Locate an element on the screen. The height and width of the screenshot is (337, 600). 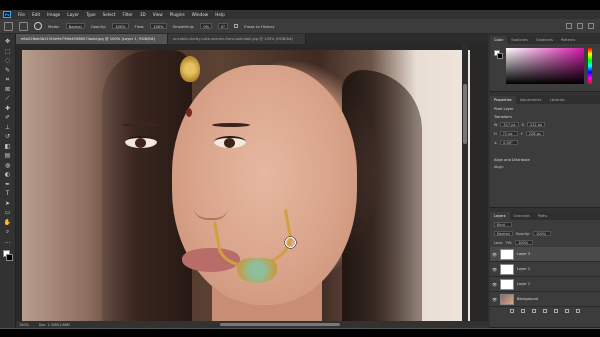
workspace-icon is located at coordinates (580, 26).